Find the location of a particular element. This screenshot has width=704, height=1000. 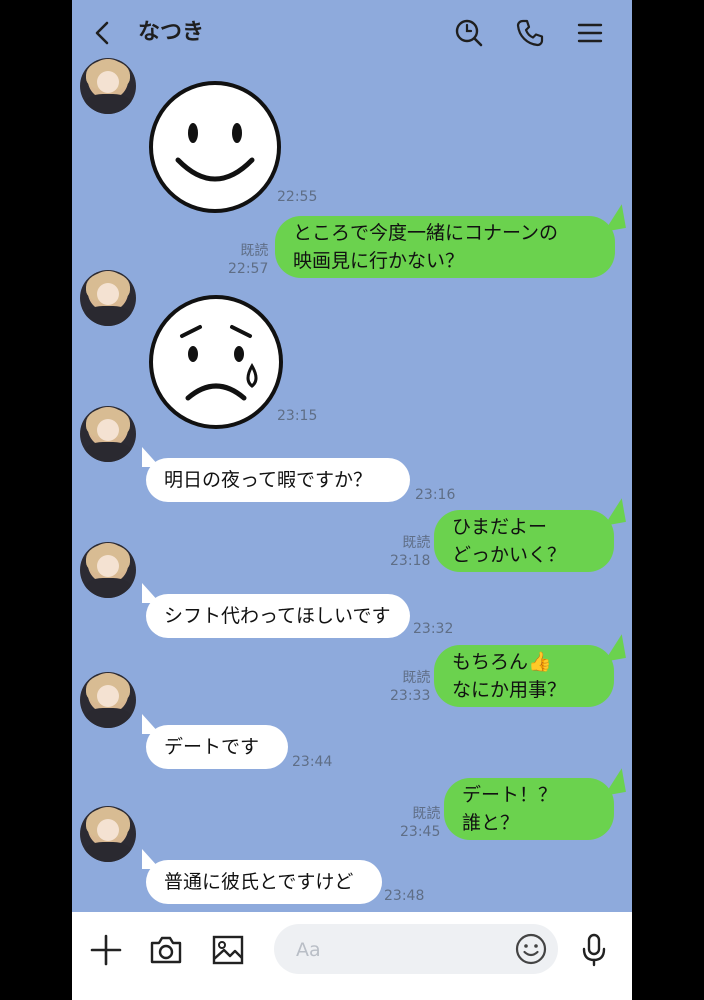

incoming-message-bubble: シフト代わってほしいです is located at coordinates (278, 616).